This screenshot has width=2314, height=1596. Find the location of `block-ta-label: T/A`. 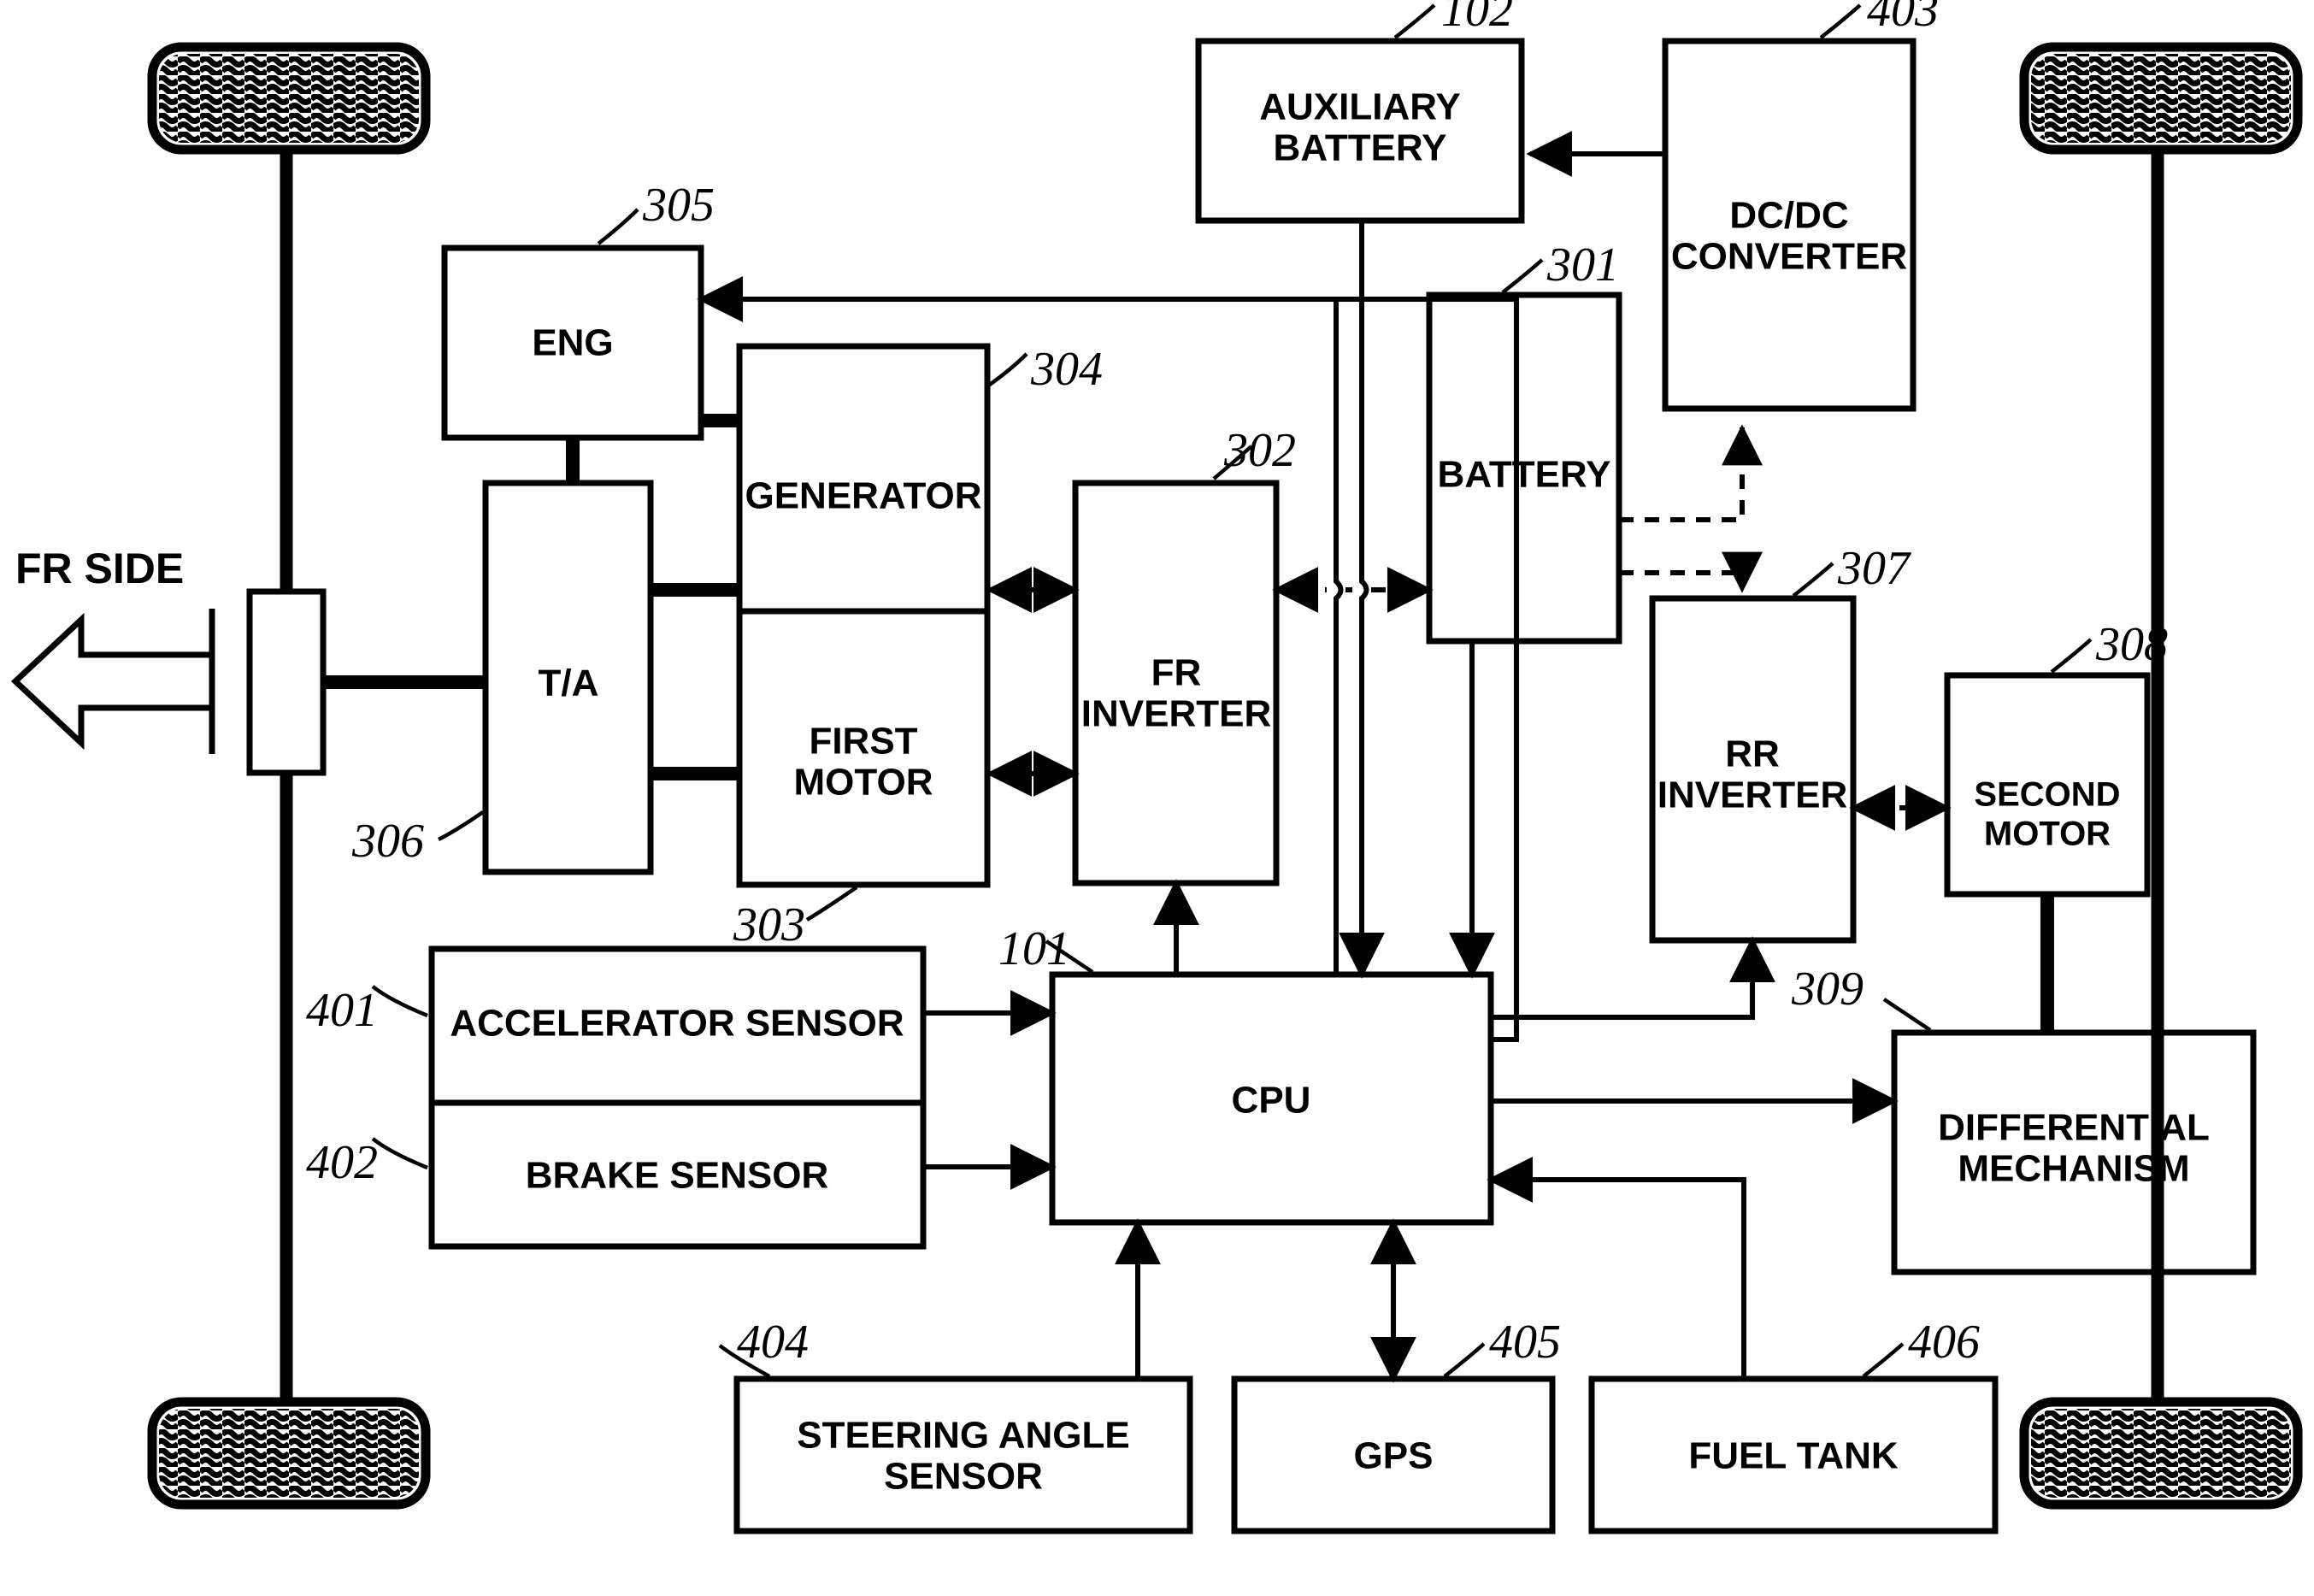

block-ta-label: T/A is located at coordinates (569, 683).